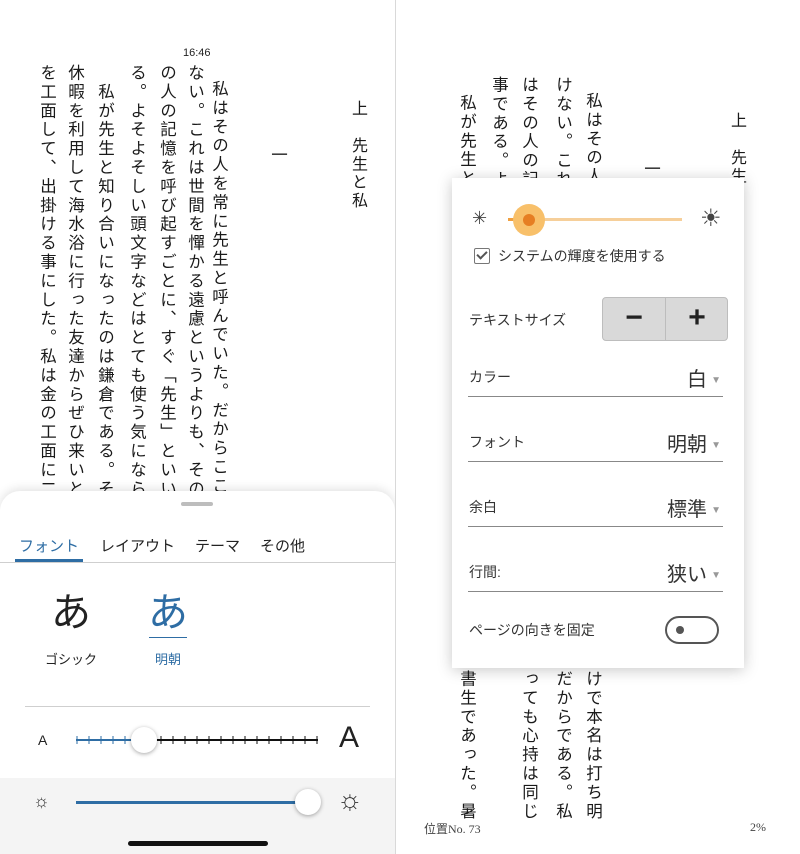 Image resolution: width=800 pixels, height=854 pixels. What do you see at coordinates (197, 53) in the screenshot?
I see `status-time: 16:46` at bounding box center [197, 53].